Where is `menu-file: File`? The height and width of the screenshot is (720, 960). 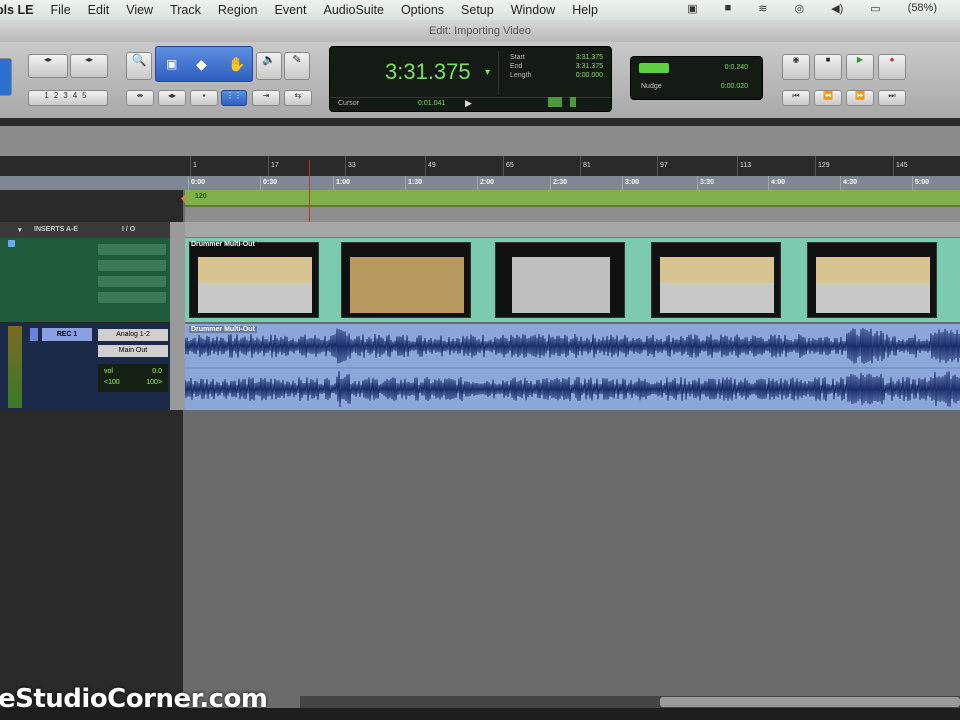 menu-file: File is located at coordinates (61, 10).